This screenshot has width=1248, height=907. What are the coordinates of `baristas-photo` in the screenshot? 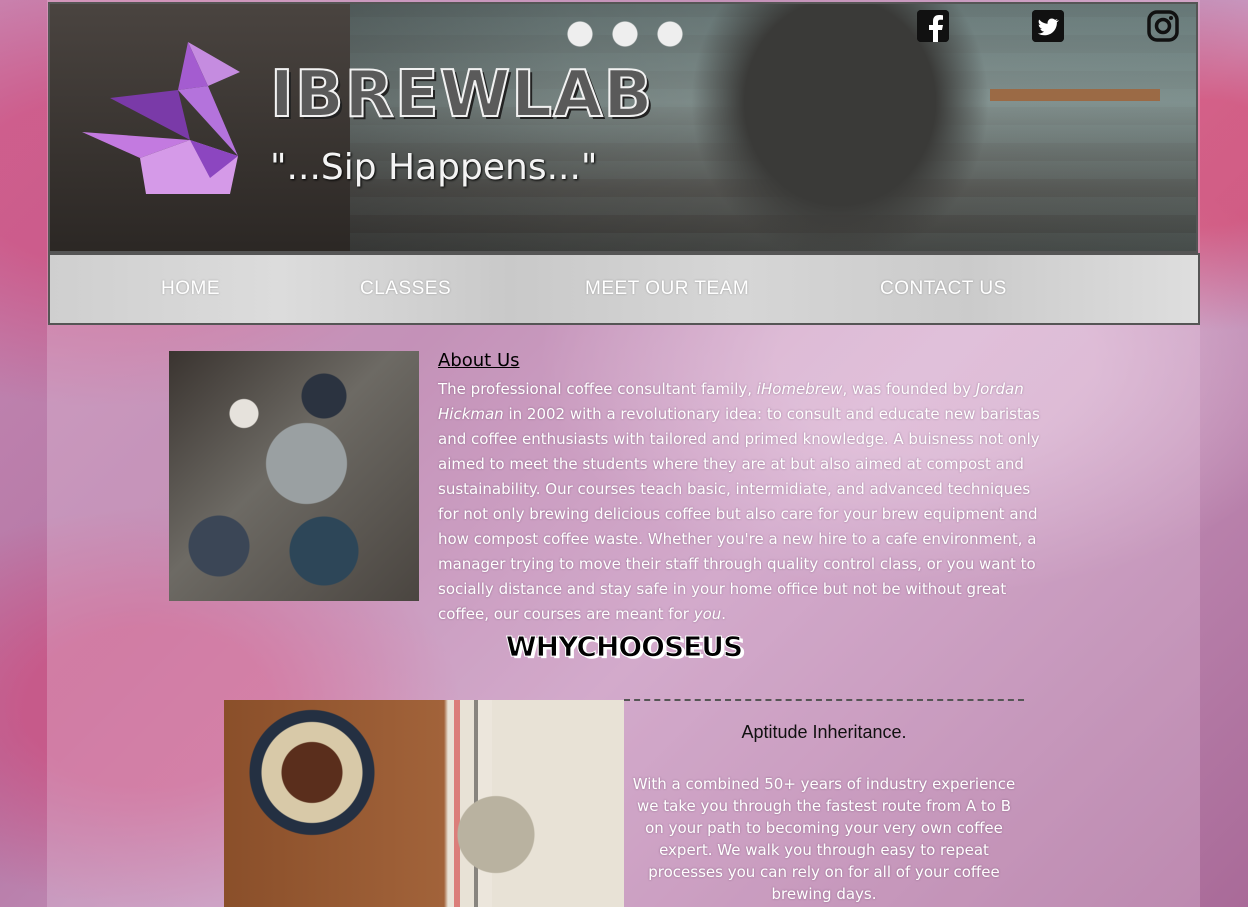 It's located at (294, 476).